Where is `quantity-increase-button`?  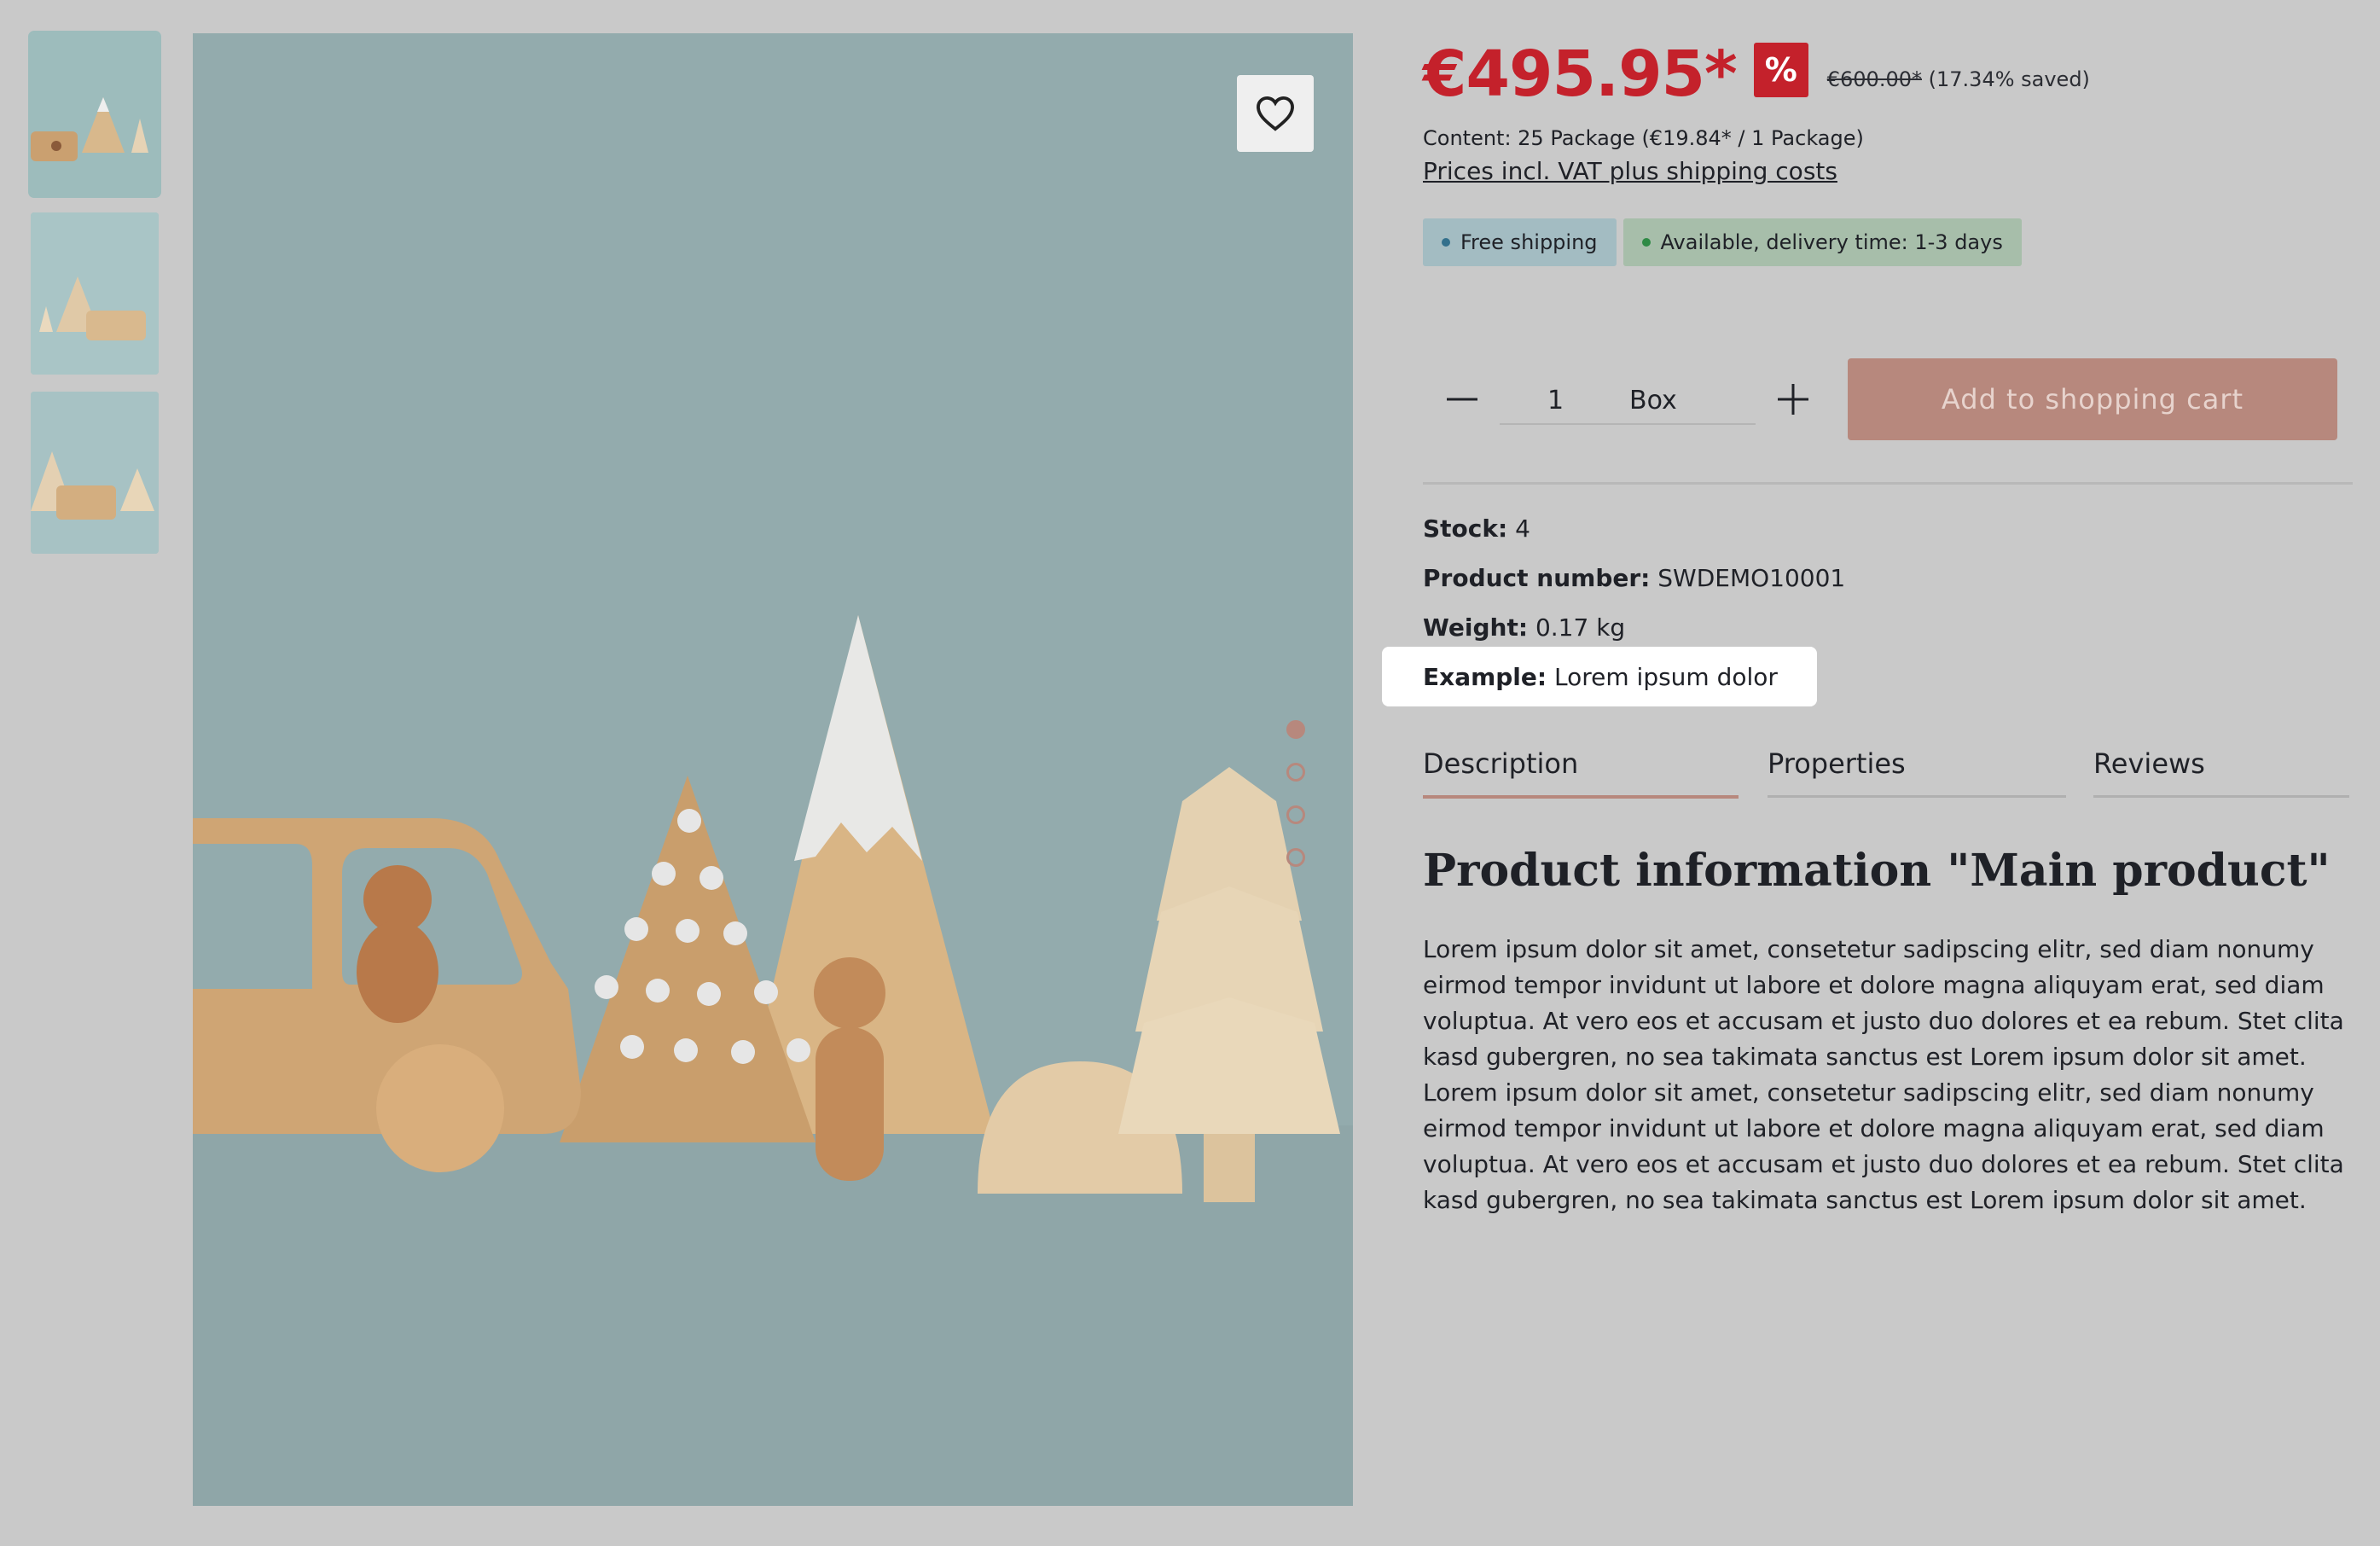
quantity-increase-button is located at coordinates (1793, 400).